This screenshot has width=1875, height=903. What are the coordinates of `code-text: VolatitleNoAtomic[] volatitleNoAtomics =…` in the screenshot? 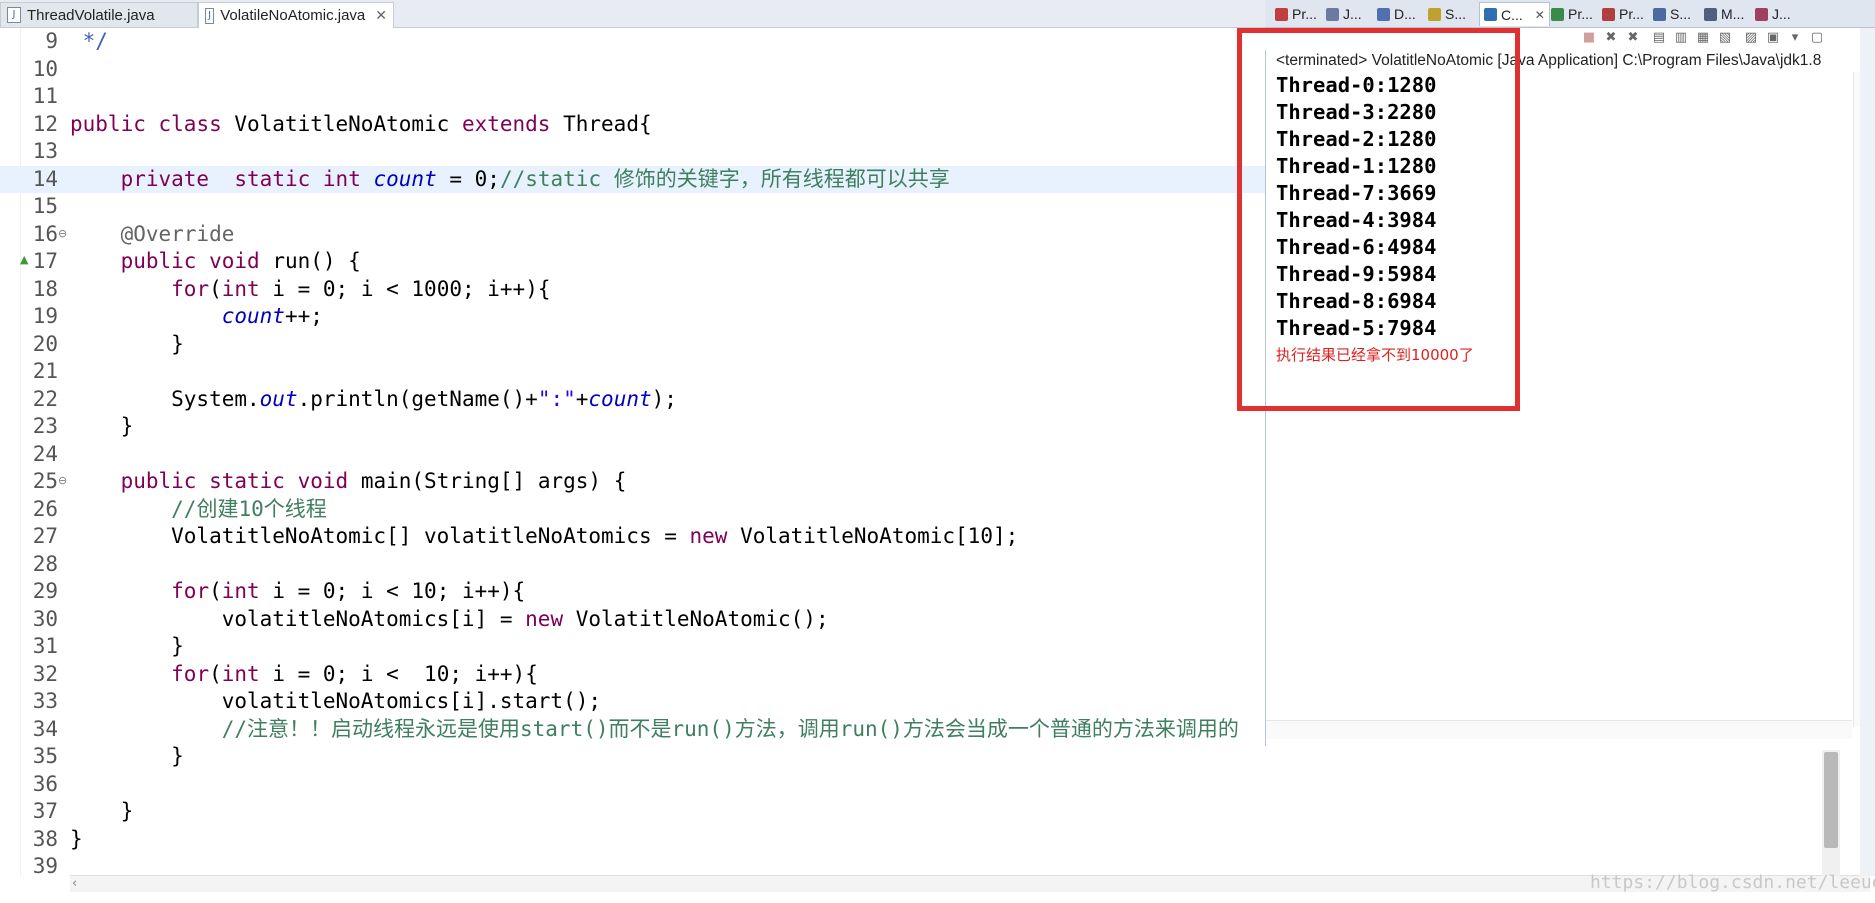 It's located at (544, 536).